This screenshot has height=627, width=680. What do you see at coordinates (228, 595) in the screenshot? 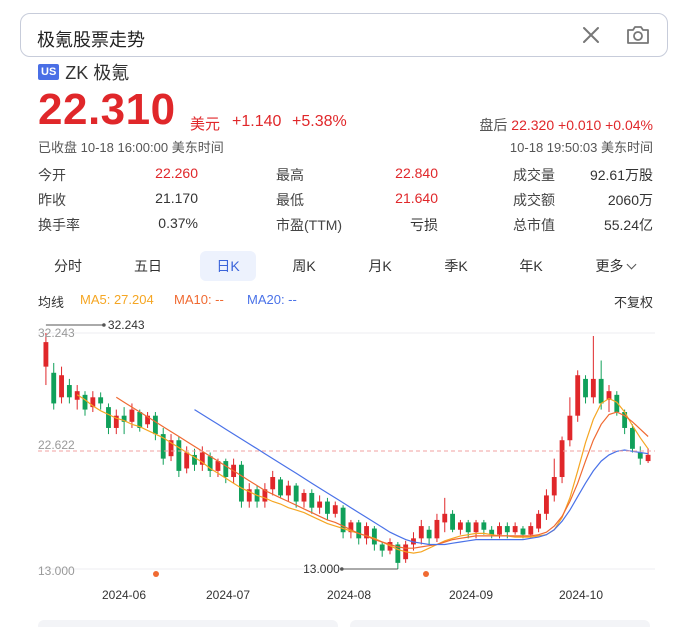
I see `x-label: 2024-07` at bounding box center [228, 595].